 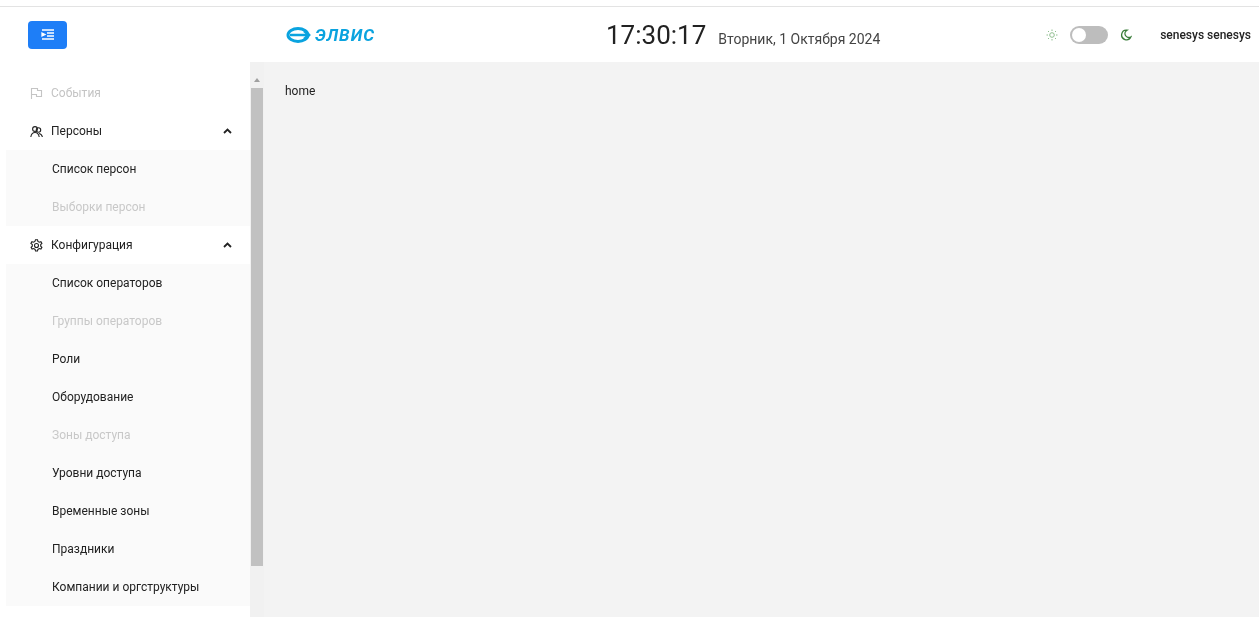 I want to click on persons-icon, so click(x=36, y=131).